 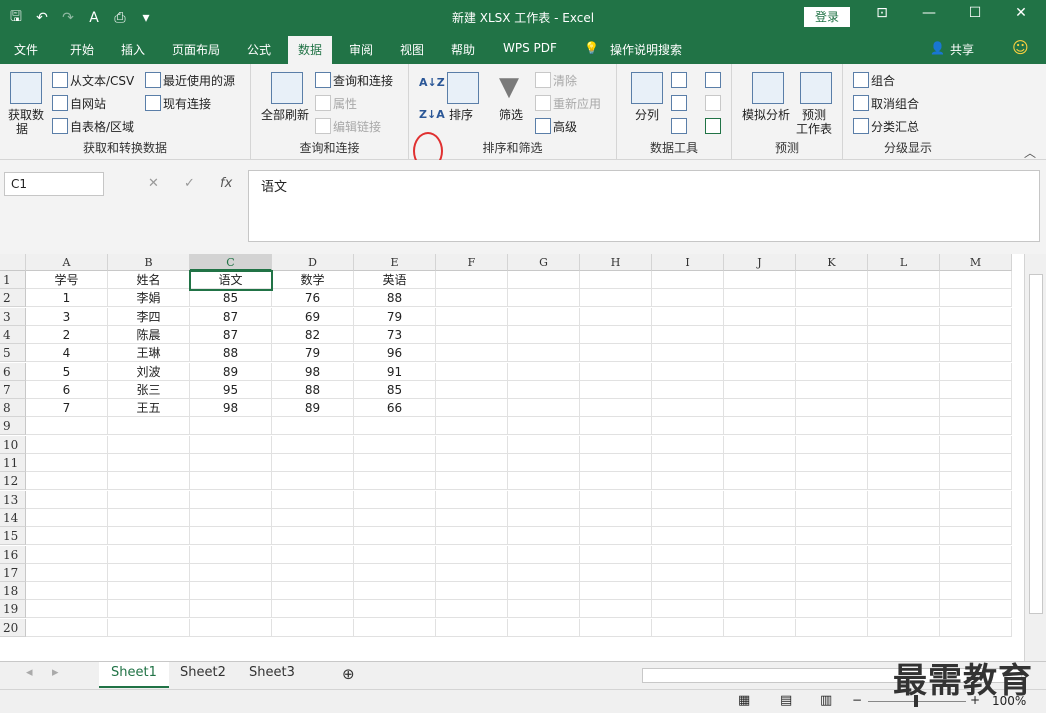 I want to click on table-cell: 85, so click(x=395, y=389).